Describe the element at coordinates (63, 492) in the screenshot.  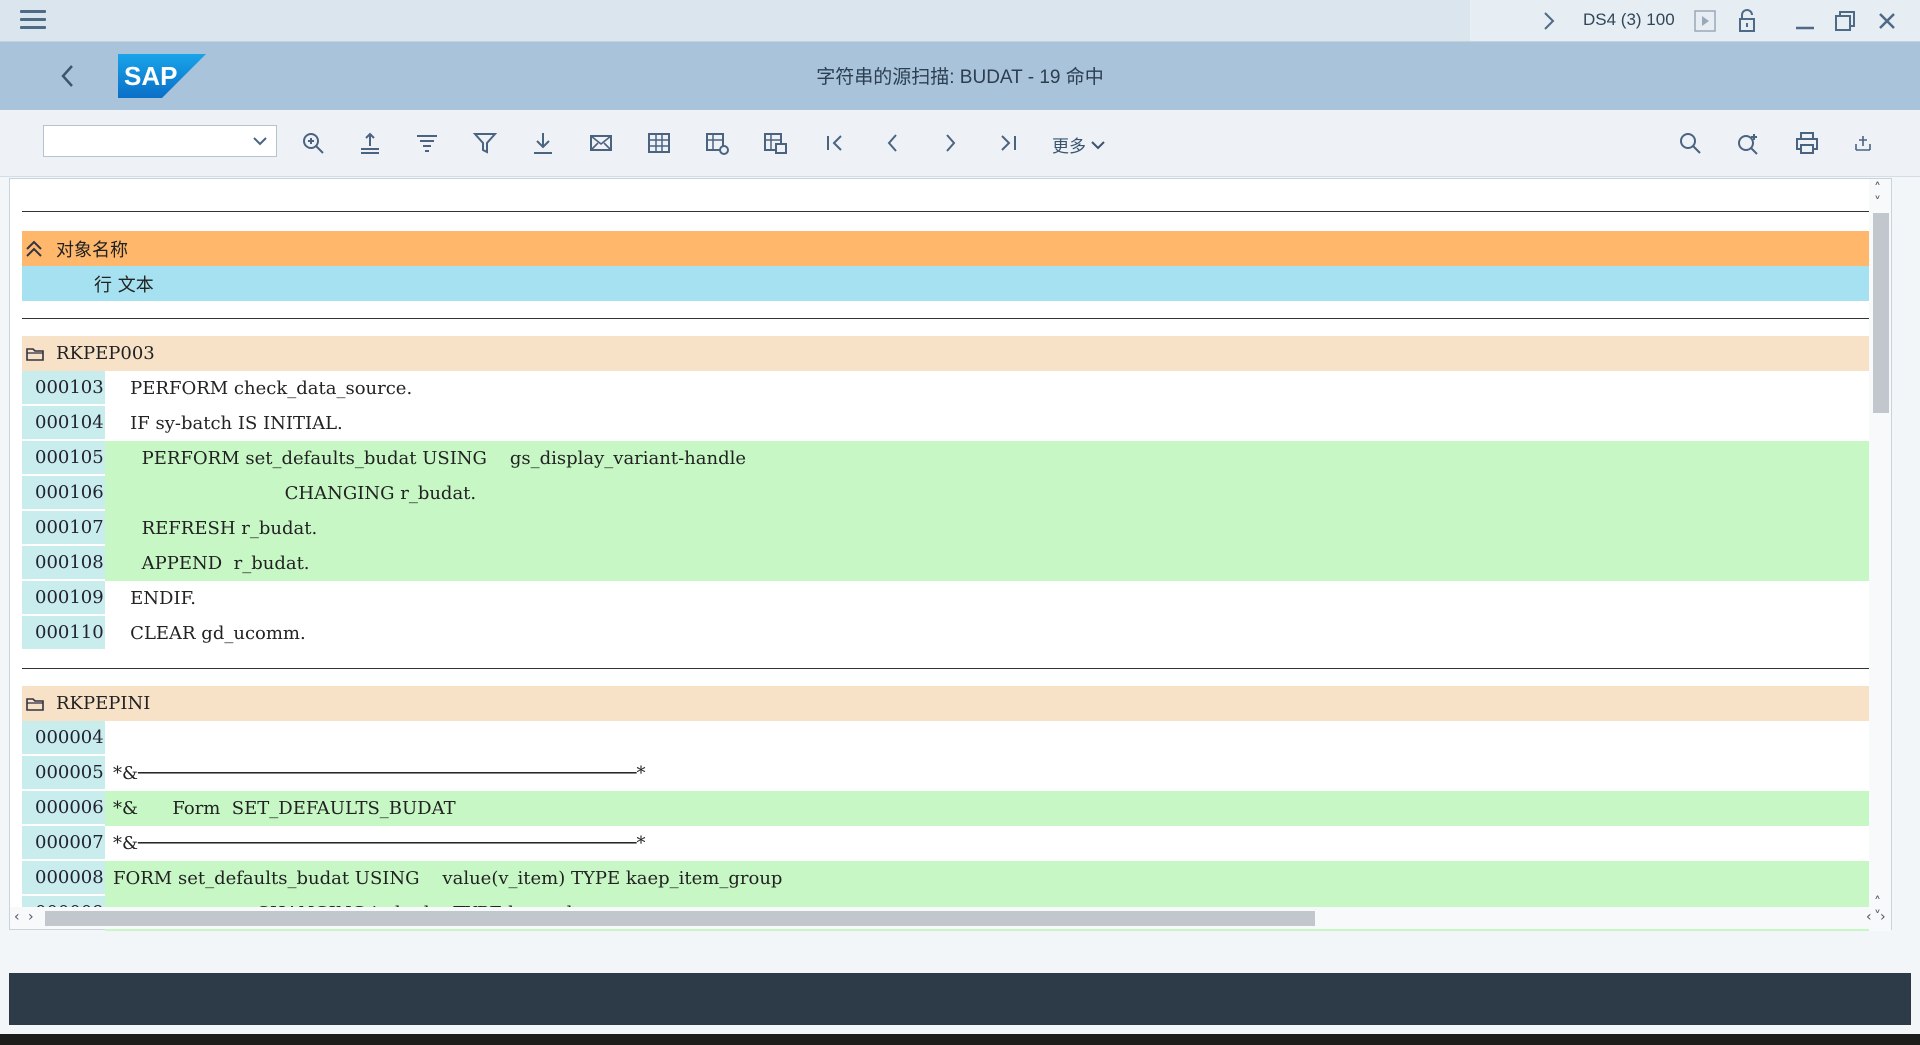
I see `line-number: 000106` at that location.